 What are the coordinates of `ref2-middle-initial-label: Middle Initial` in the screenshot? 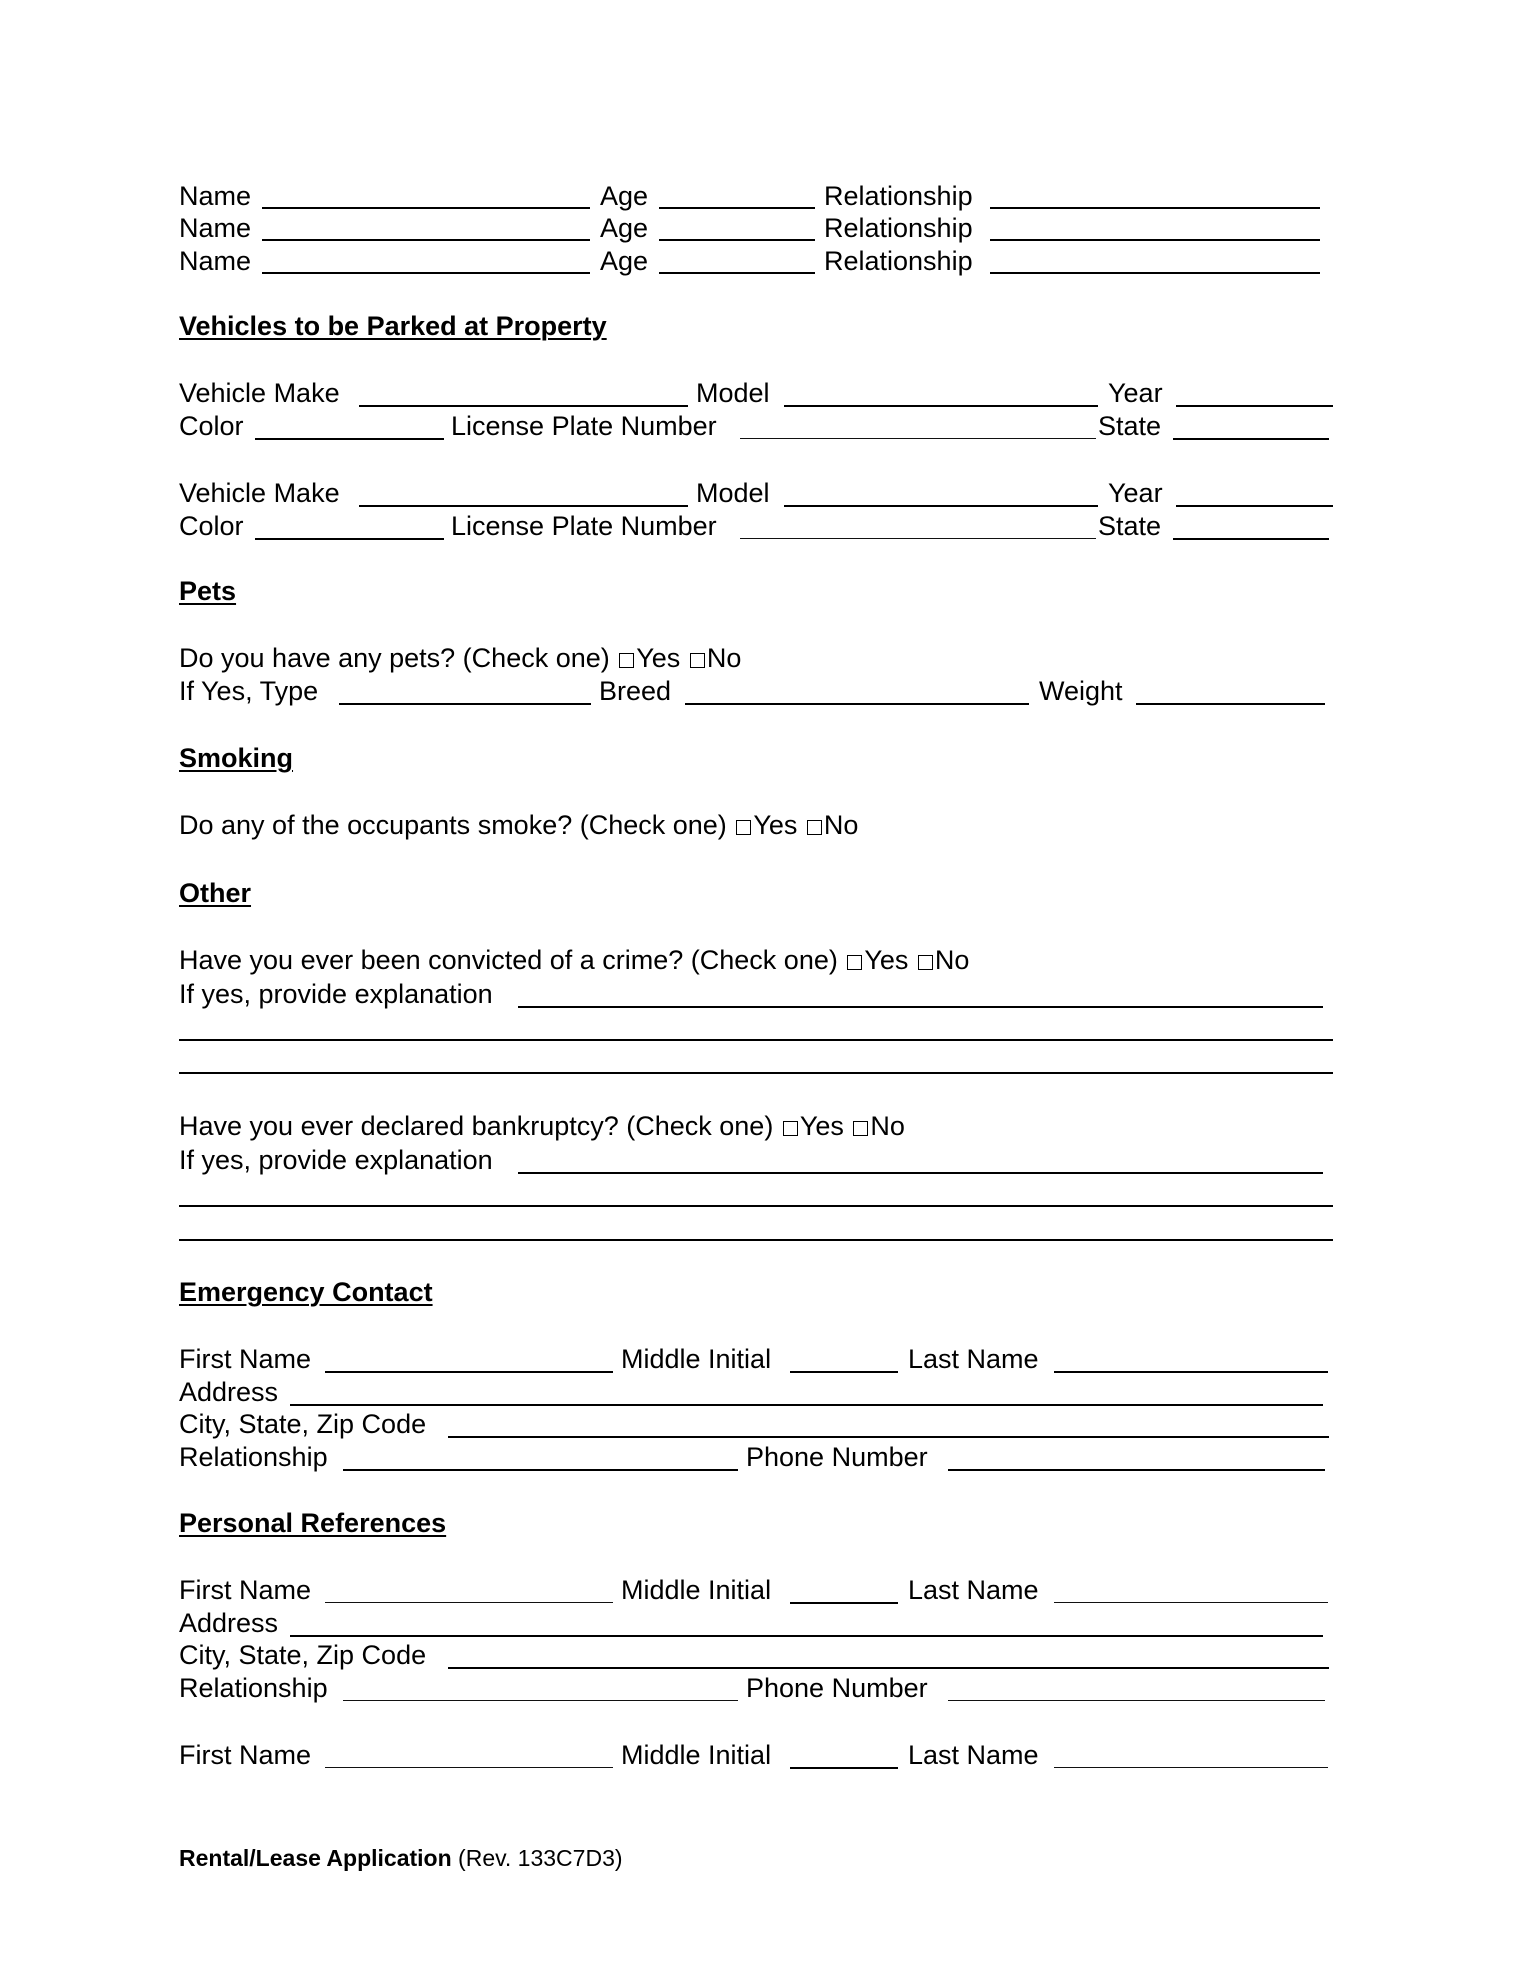 It's located at (696, 1755).